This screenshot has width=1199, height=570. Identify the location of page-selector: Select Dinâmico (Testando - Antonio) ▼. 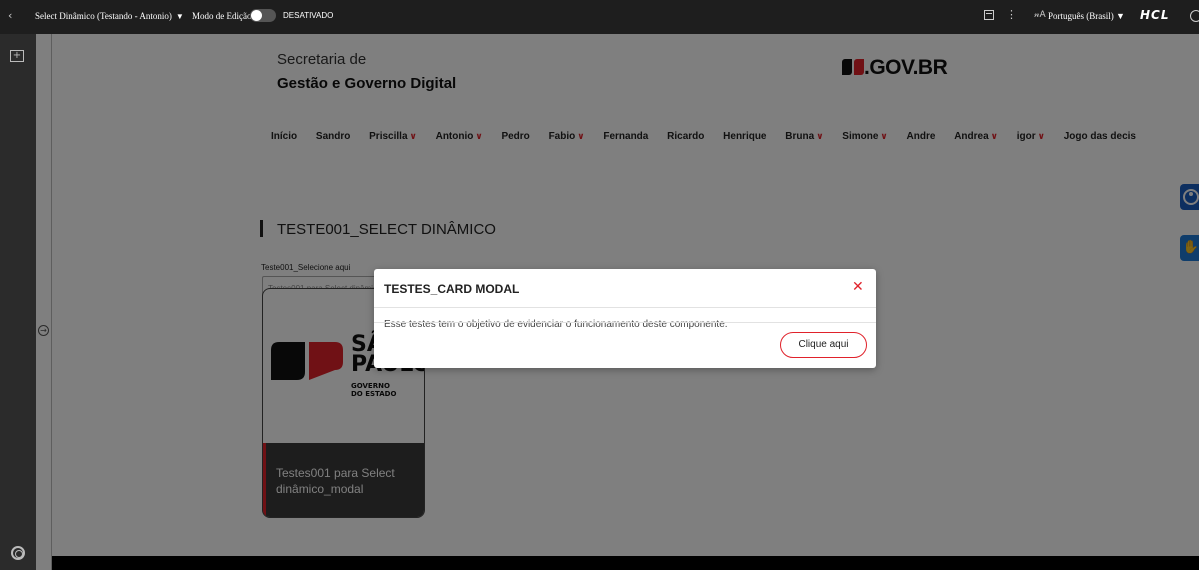
(109, 16).